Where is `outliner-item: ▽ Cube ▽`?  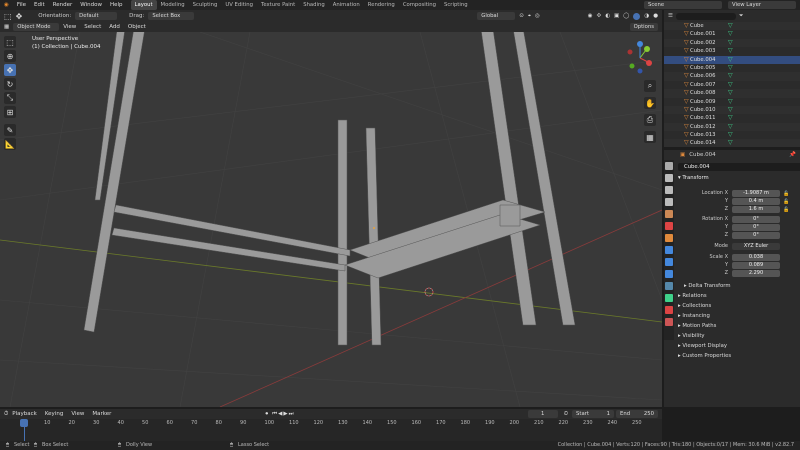 outliner-item: ▽ Cube ▽ is located at coordinates (732, 26).